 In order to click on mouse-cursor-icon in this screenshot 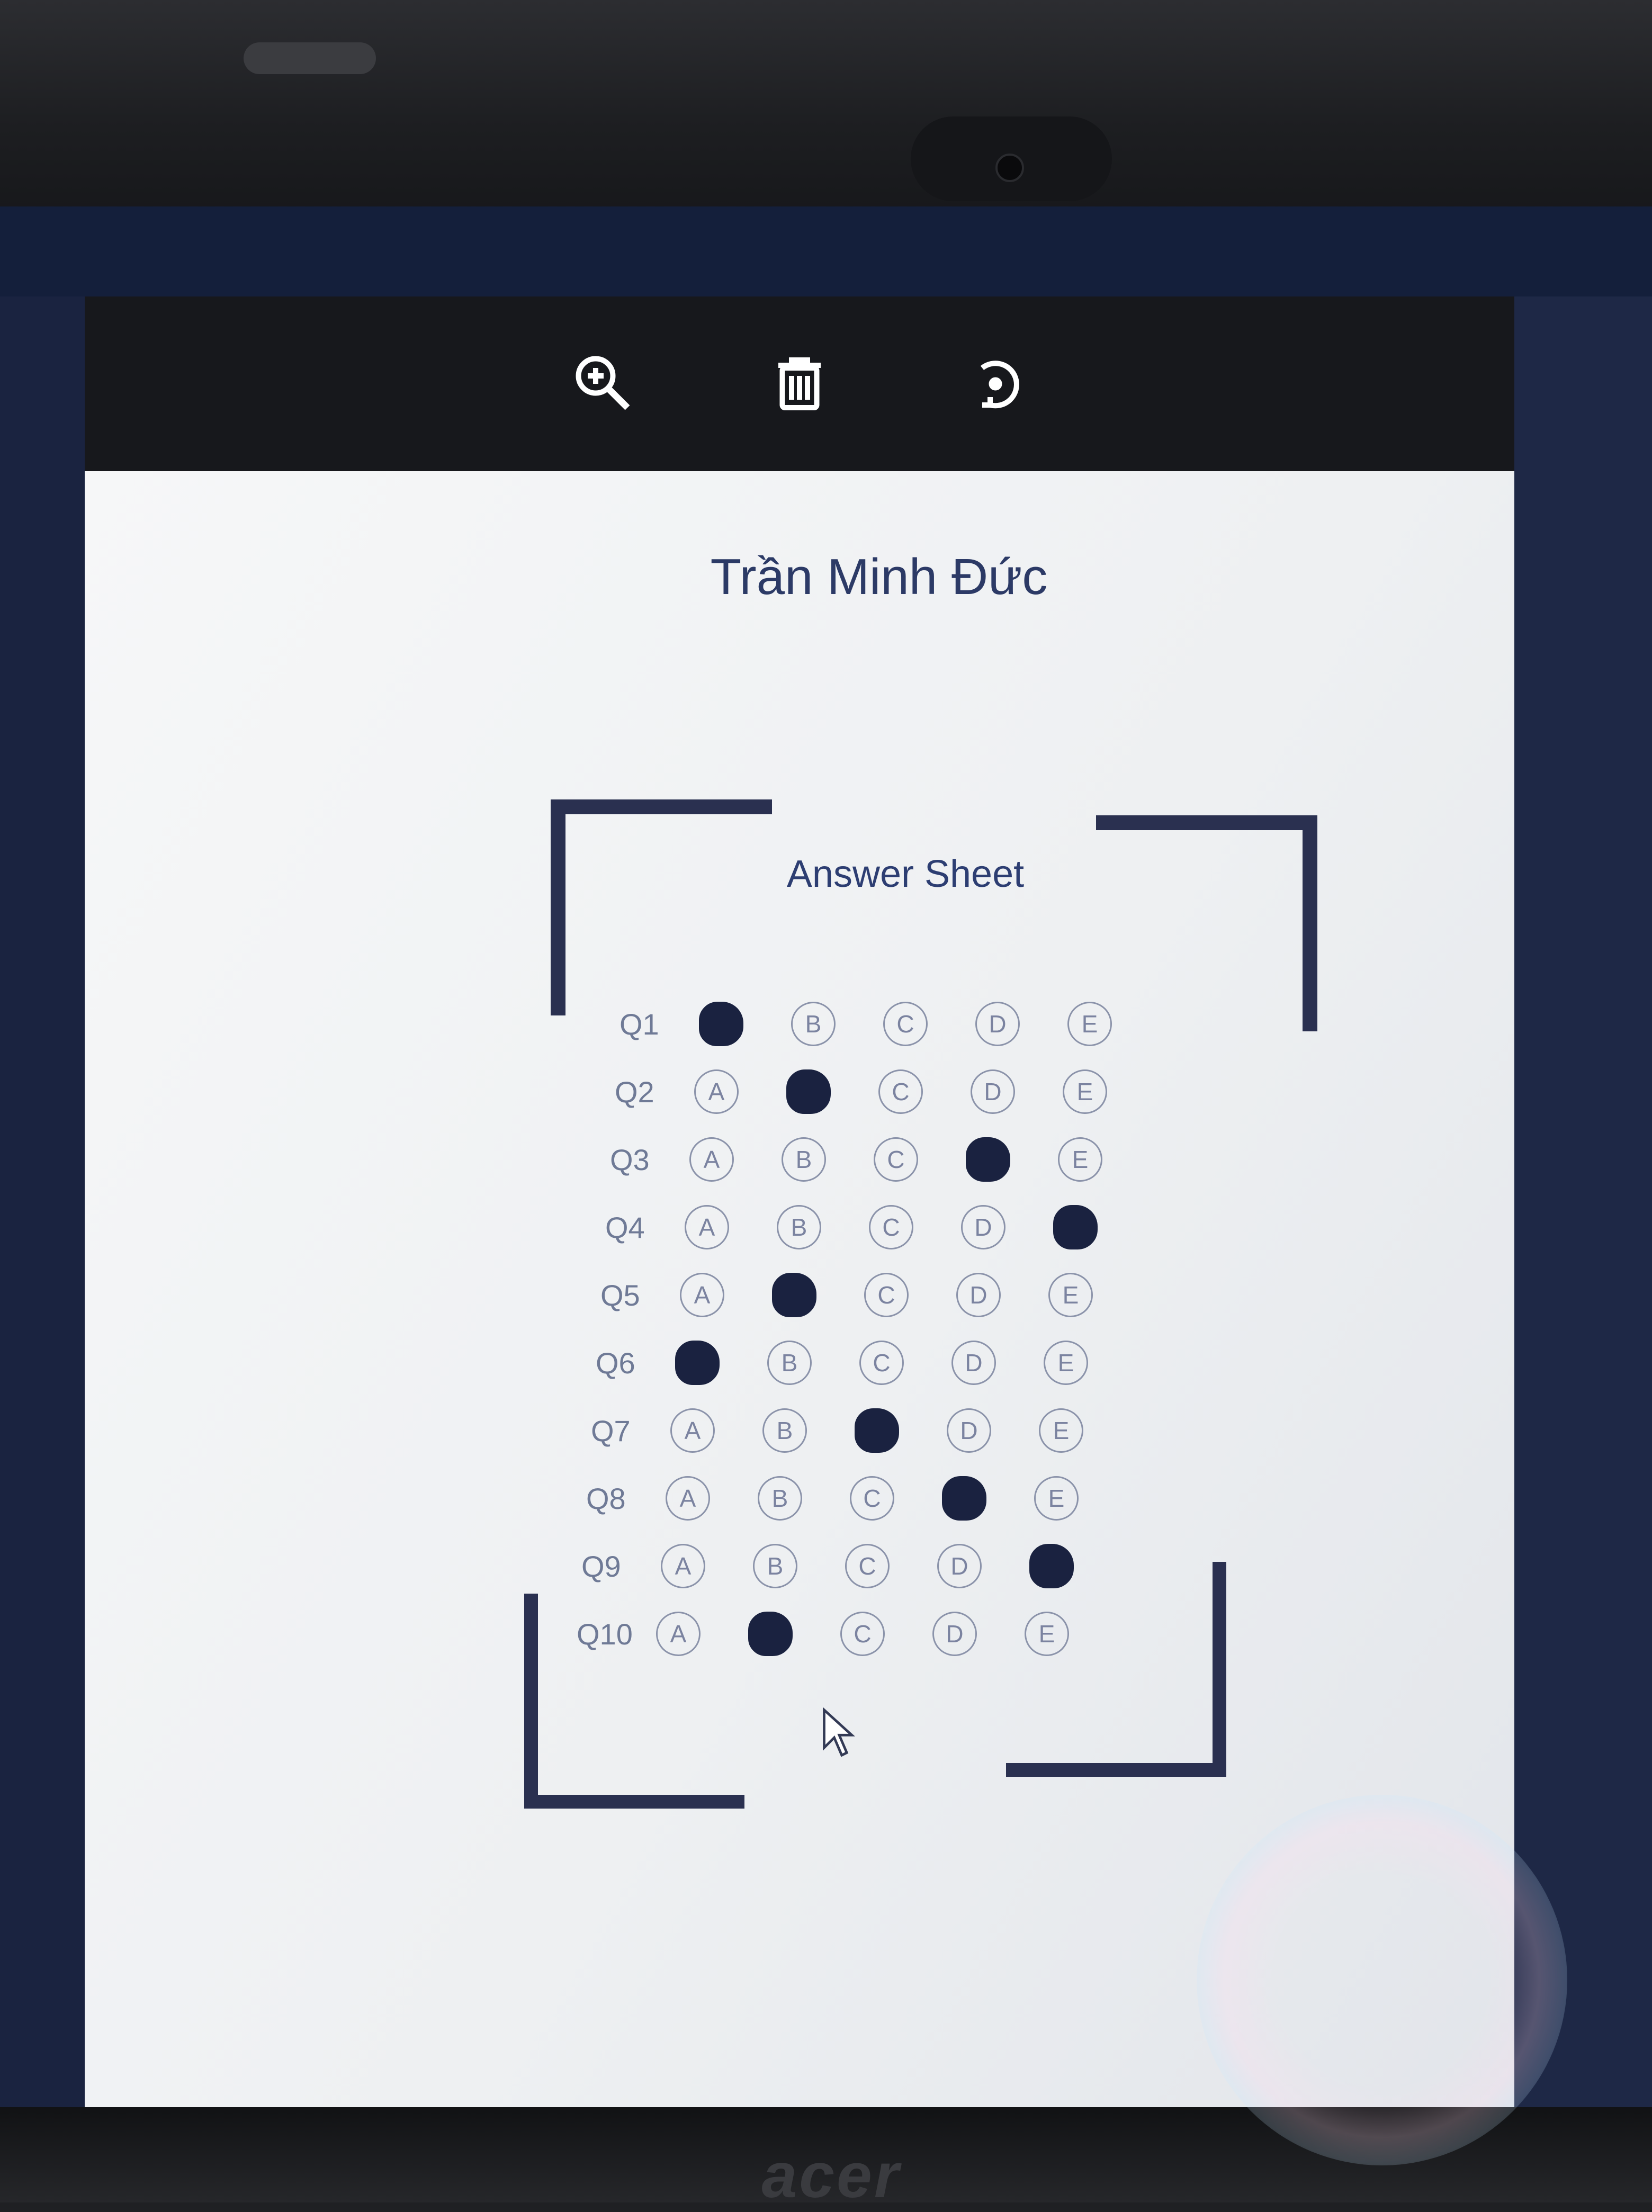, I will do `click(839, 1732)`.